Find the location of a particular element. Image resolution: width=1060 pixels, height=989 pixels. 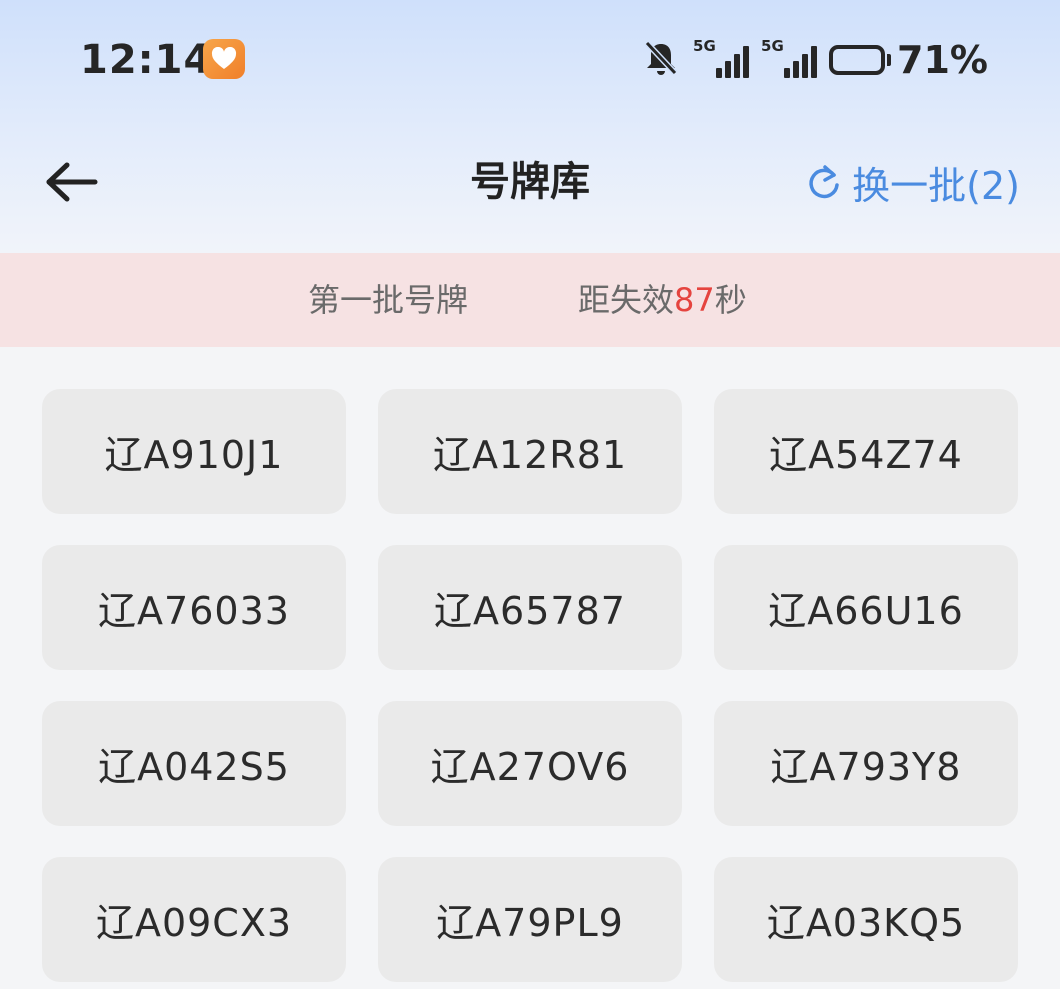

plate-item: 辽A65787 is located at coordinates (530, 607).